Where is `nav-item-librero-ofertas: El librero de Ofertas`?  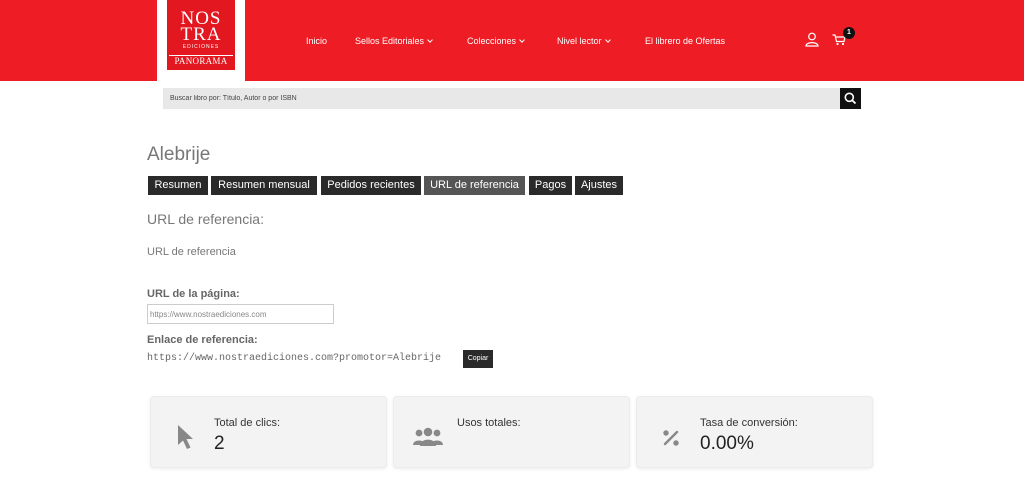
nav-item-librero-ofertas: El librero de Ofertas is located at coordinates (685, 41).